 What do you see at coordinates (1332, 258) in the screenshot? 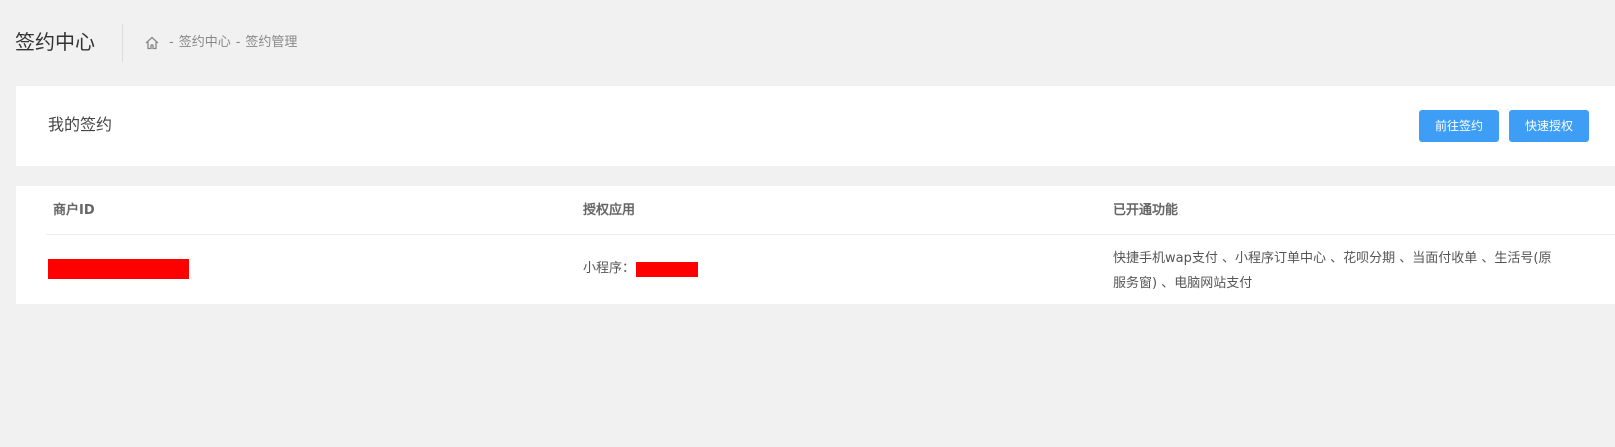
I see `features-line: 快捷手机wap支付 、小程序订单中心 、花呗分期 、当面付收单 、生活号(原` at bounding box center [1332, 258].